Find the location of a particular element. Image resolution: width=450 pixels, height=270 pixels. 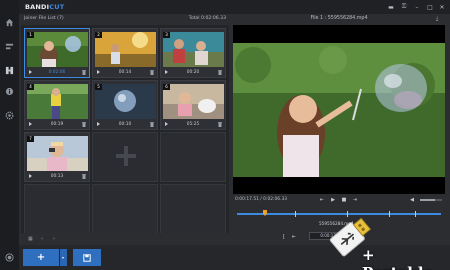

joiner-header: Joiner File List (7) Total 0:02:06.33 is located at coordinates (125, 19).